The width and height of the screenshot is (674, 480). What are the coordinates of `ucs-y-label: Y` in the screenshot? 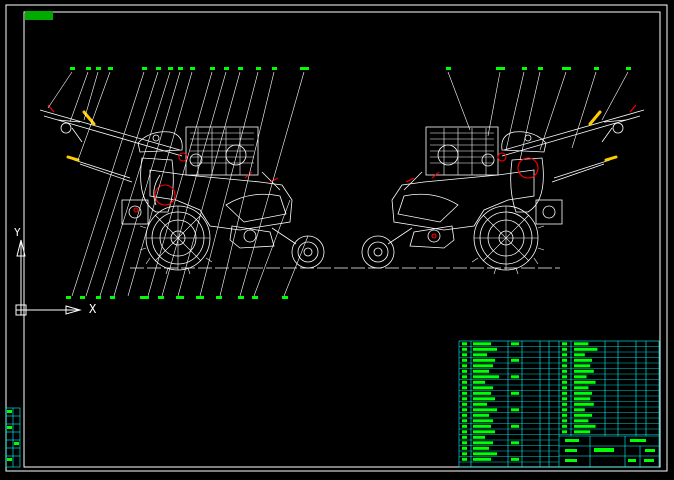 It's located at (17, 232).